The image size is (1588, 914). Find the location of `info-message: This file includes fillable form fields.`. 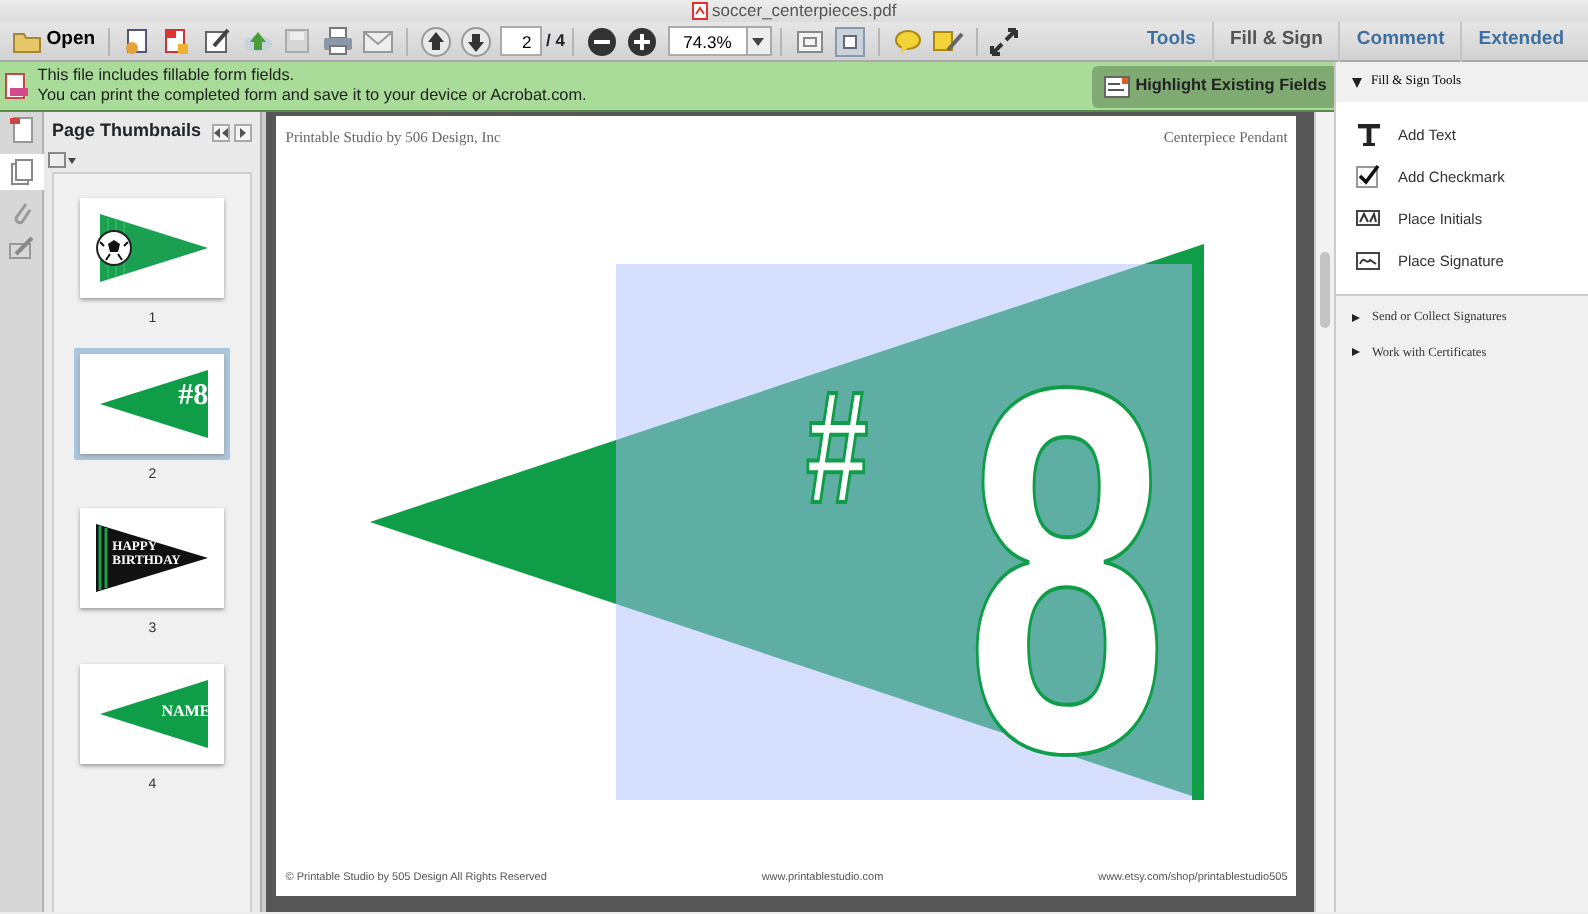

info-message: This file includes fillable form fields. is located at coordinates (167, 76).